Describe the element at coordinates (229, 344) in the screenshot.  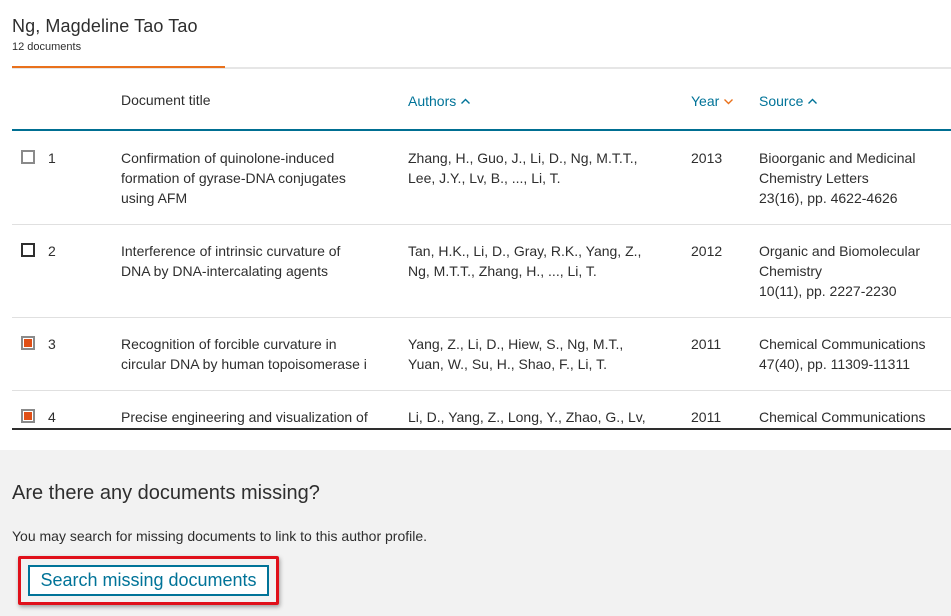
I see `document-title-line: Recognition of forcible curvature in` at that location.